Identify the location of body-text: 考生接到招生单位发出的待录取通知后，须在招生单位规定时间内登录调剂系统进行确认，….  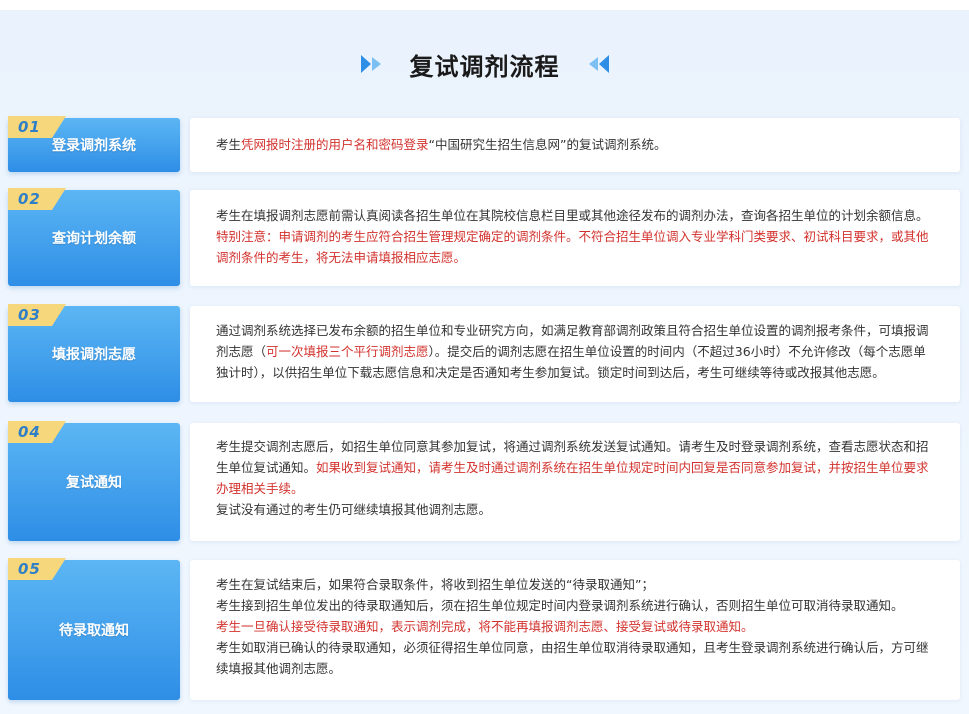
(560, 605).